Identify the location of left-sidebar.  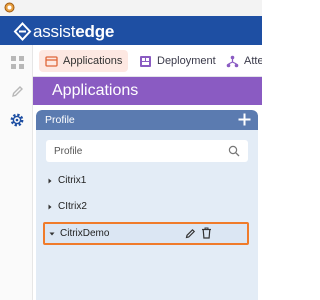
(16, 172).